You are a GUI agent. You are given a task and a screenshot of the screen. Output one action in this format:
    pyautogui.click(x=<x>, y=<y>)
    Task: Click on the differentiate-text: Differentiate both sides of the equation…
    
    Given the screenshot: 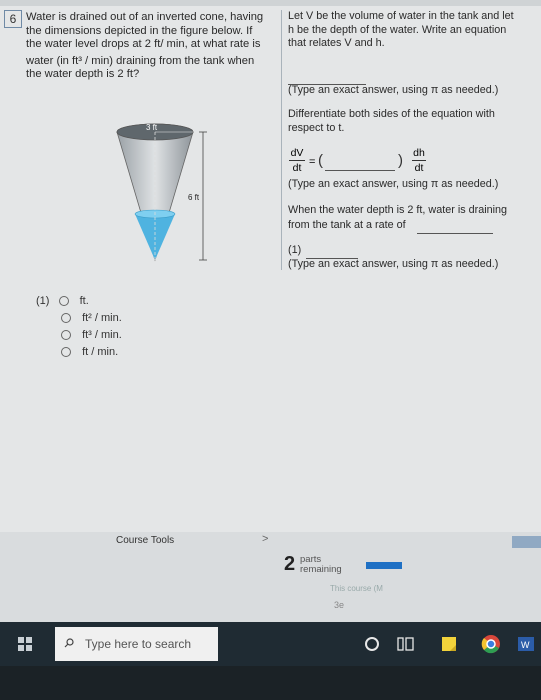 What is the action you would take?
    pyautogui.click(x=391, y=121)
    